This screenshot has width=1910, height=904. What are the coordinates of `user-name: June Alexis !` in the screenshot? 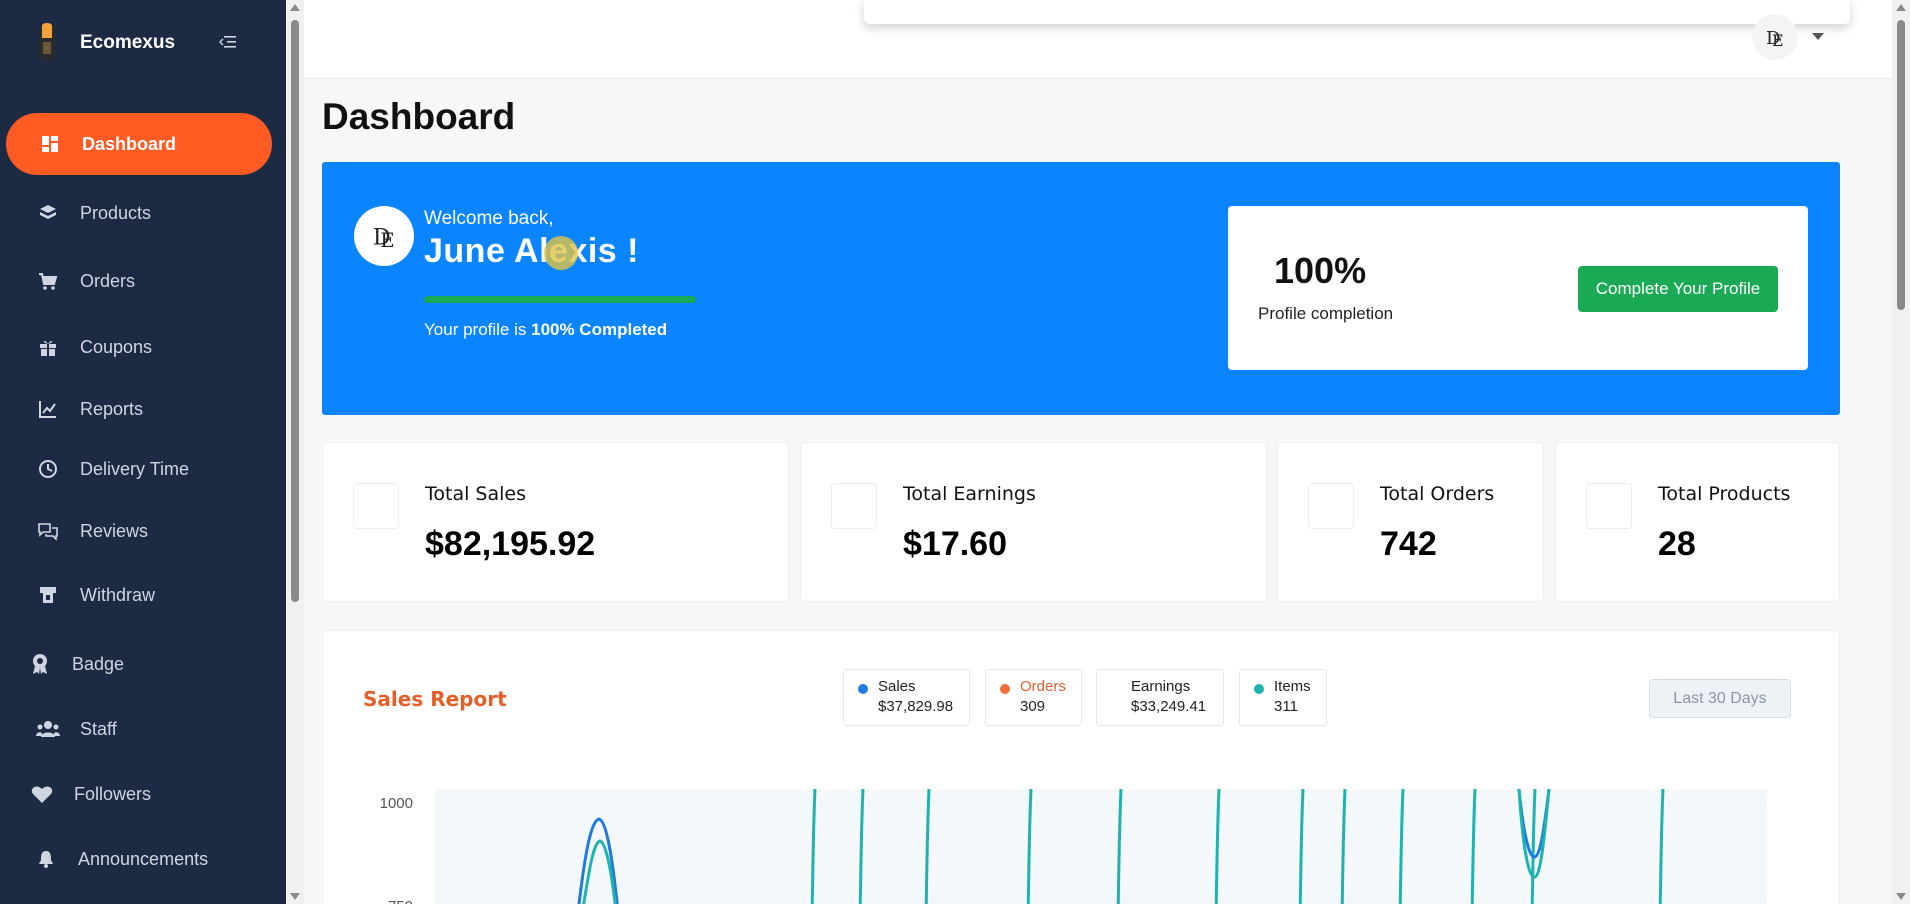 It's located at (531, 251).